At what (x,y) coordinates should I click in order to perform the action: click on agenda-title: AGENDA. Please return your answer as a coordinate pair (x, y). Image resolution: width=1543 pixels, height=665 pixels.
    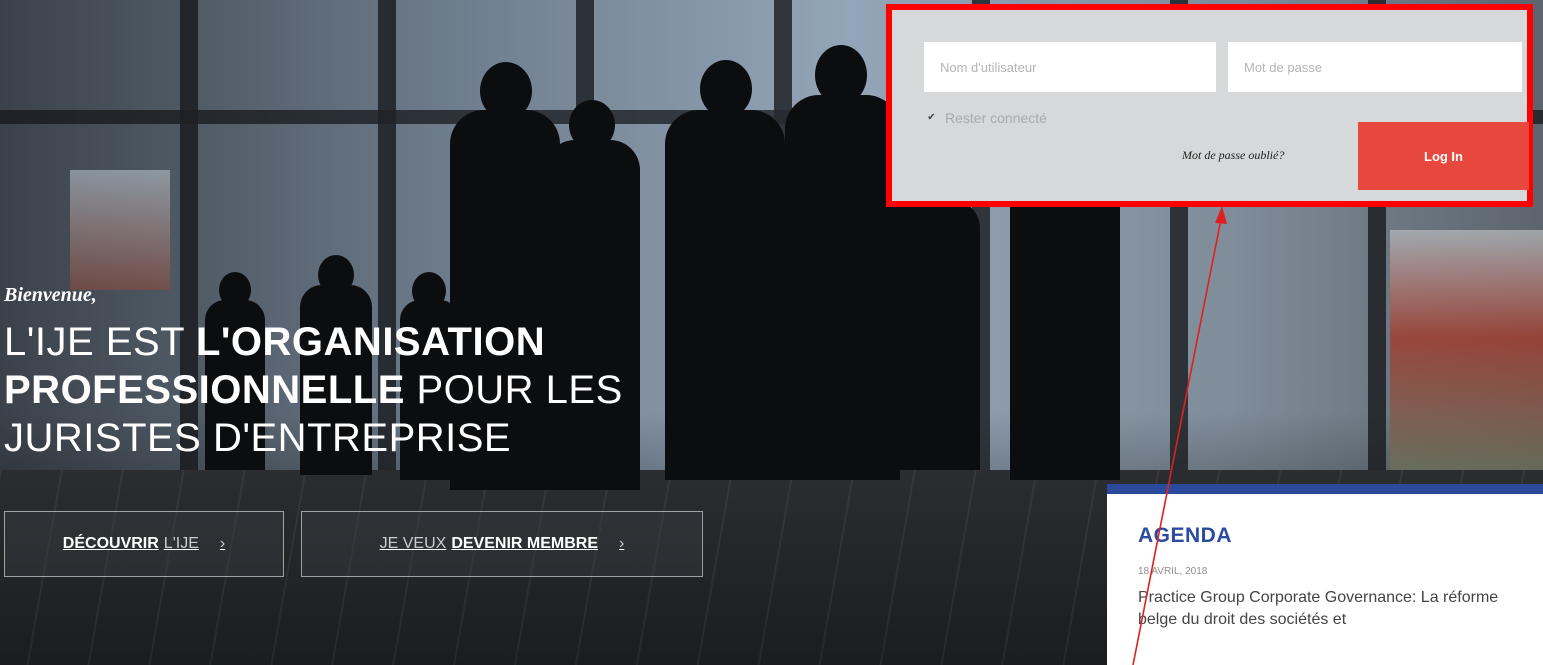
    Looking at the image, I should click on (1185, 535).